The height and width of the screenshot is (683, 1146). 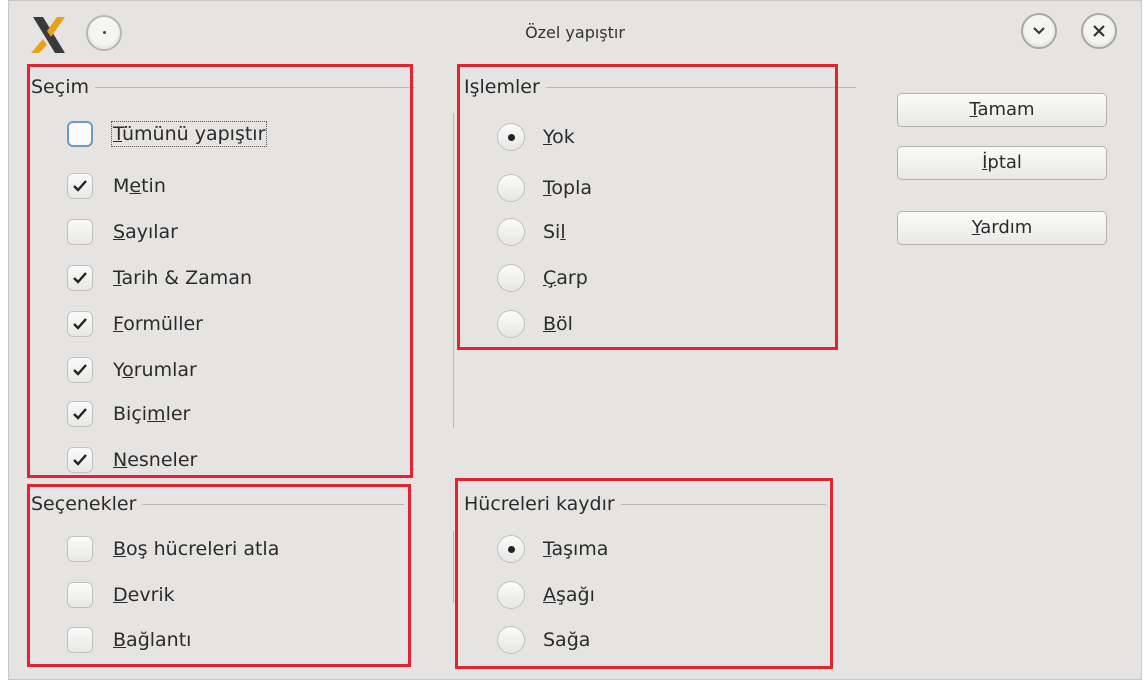 What do you see at coordinates (1002, 110) in the screenshot?
I see `ok-button: Tamam` at bounding box center [1002, 110].